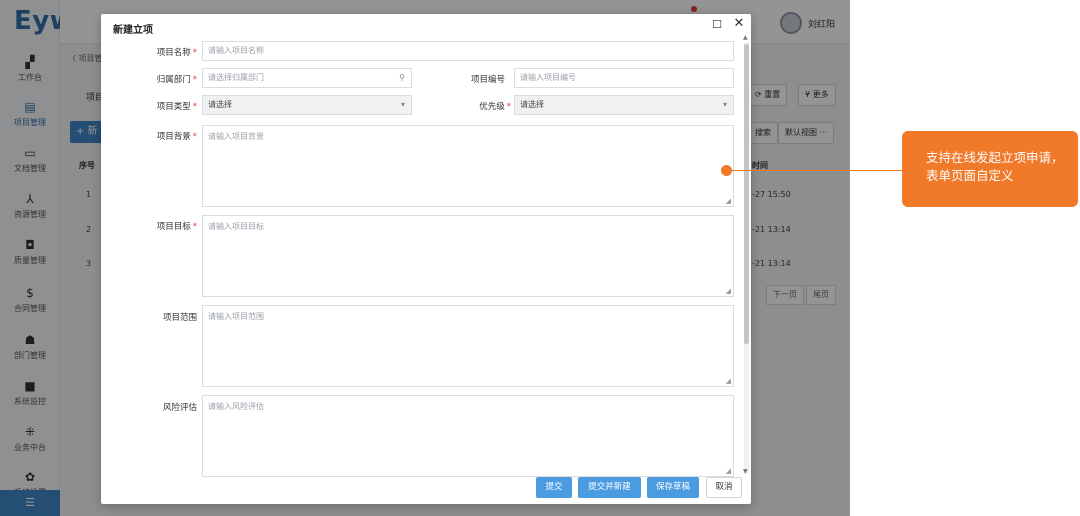 Image resolution: width=1080 pixels, height=516 pixels. What do you see at coordinates (468, 436) in the screenshot?
I see `risk-assessment-textarea: 请输入风险评估 ◢` at bounding box center [468, 436].